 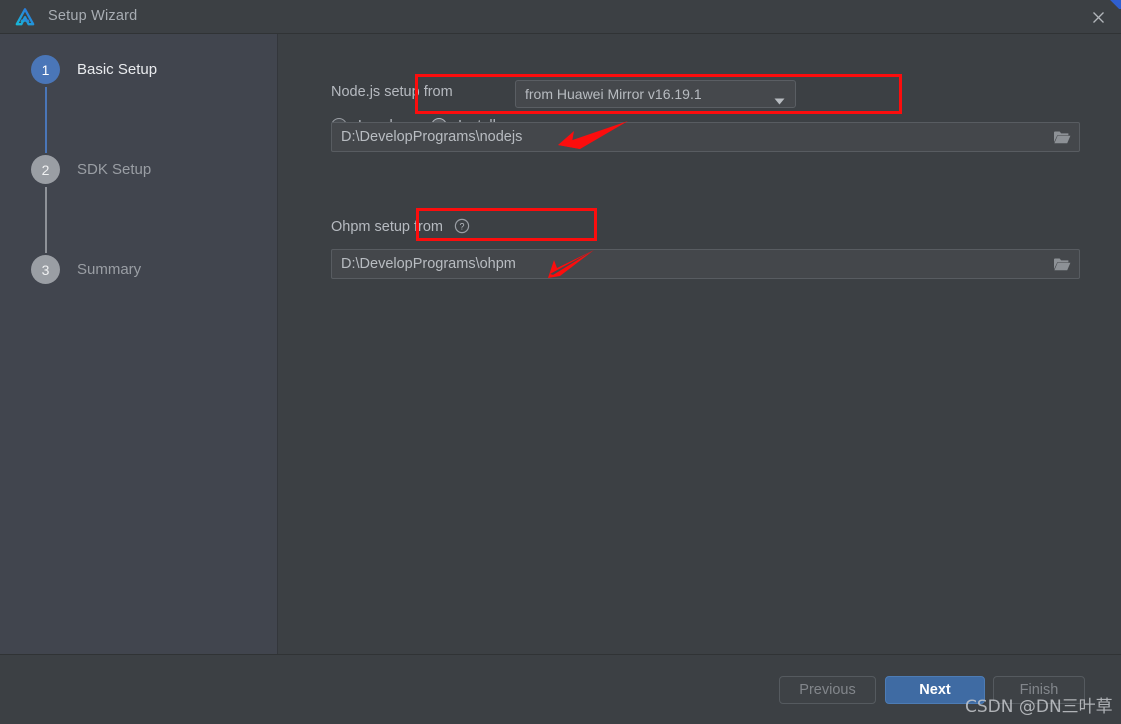 I want to click on sidebar-step-basic-setup: 1 Basic Setup, so click(x=94, y=69).